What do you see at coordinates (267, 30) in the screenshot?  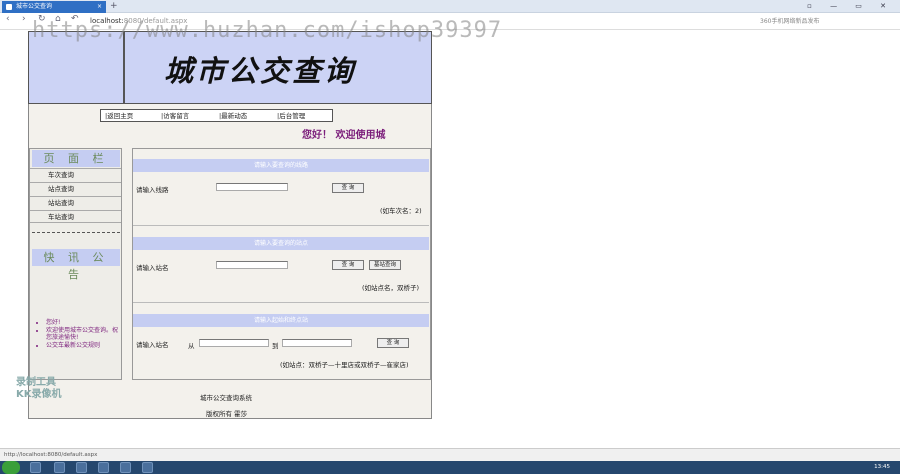 I see `site-watermark: https://www.huzhan.com/ishop39397` at bounding box center [267, 30].